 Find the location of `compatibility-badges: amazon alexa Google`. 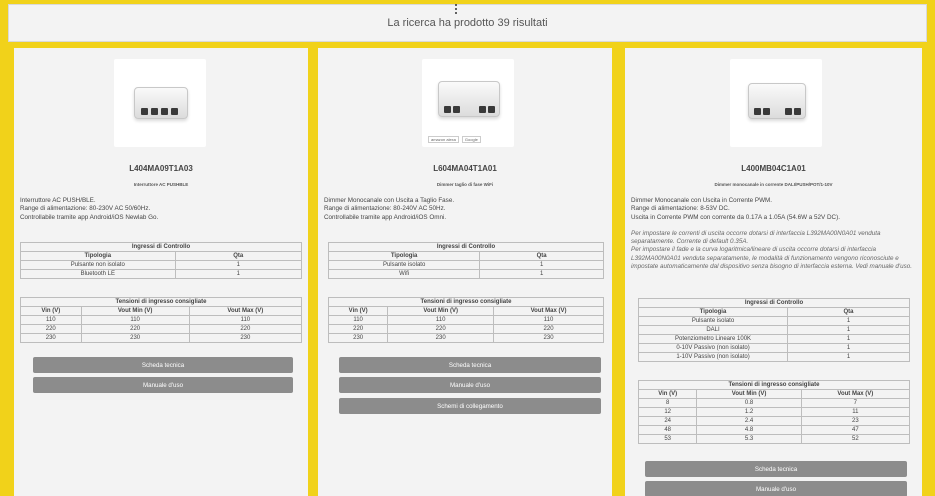

compatibility-badges: amazon alexa Google is located at coordinates (454, 139).